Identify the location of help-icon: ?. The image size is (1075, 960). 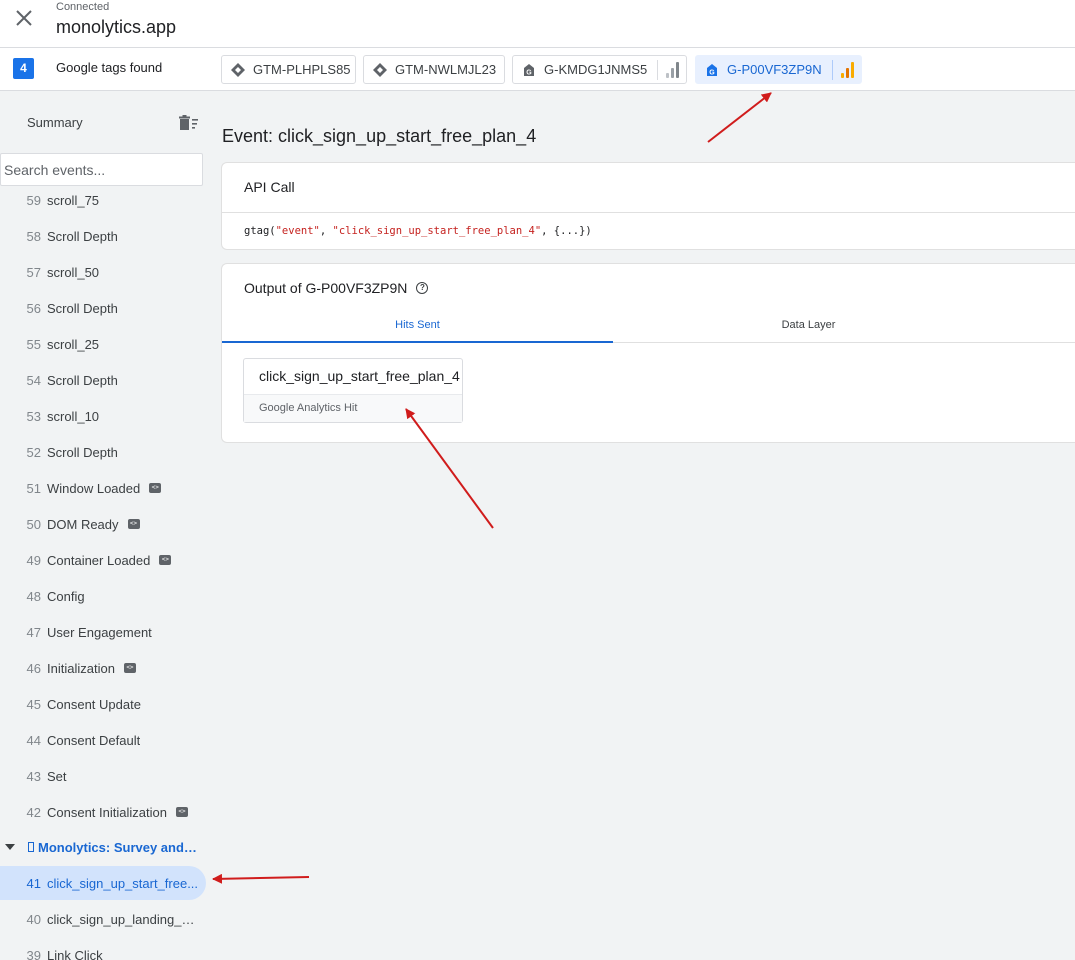
(422, 288).